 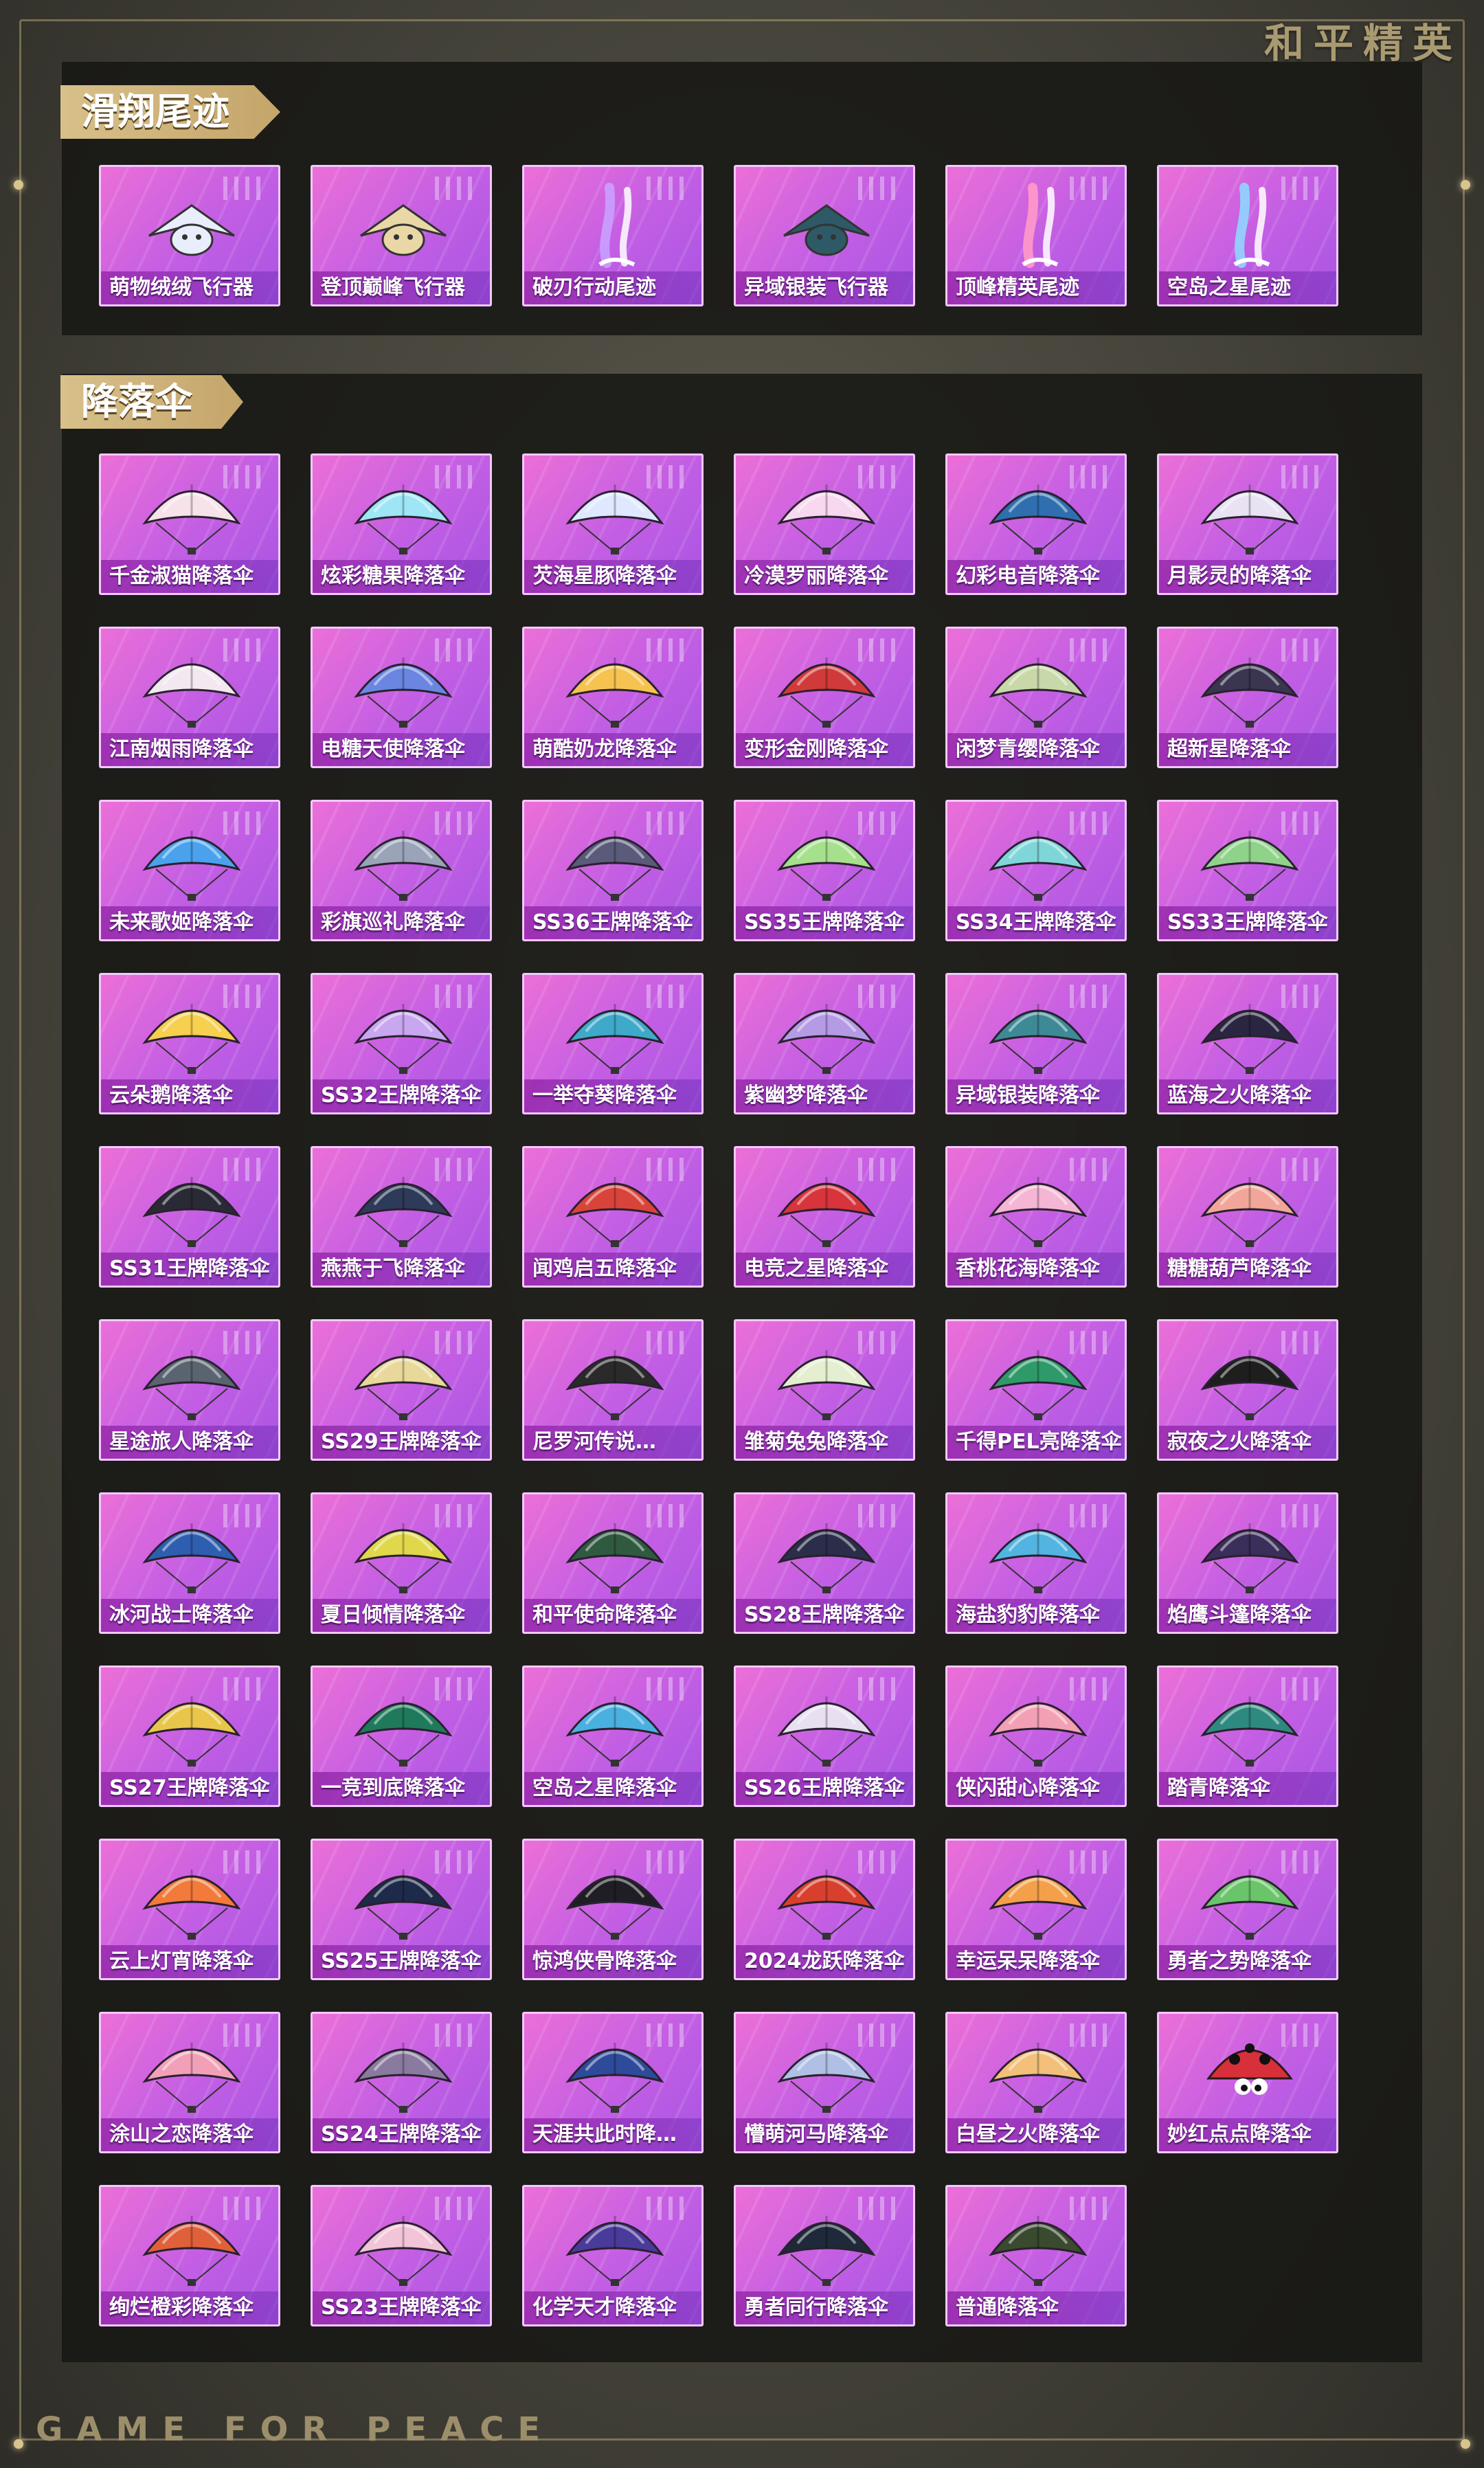 What do you see at coordinates (1247, 870) in the screenshot?
I see `item-card: SS33王牌降落伞` at bounding box center [1247, 870].